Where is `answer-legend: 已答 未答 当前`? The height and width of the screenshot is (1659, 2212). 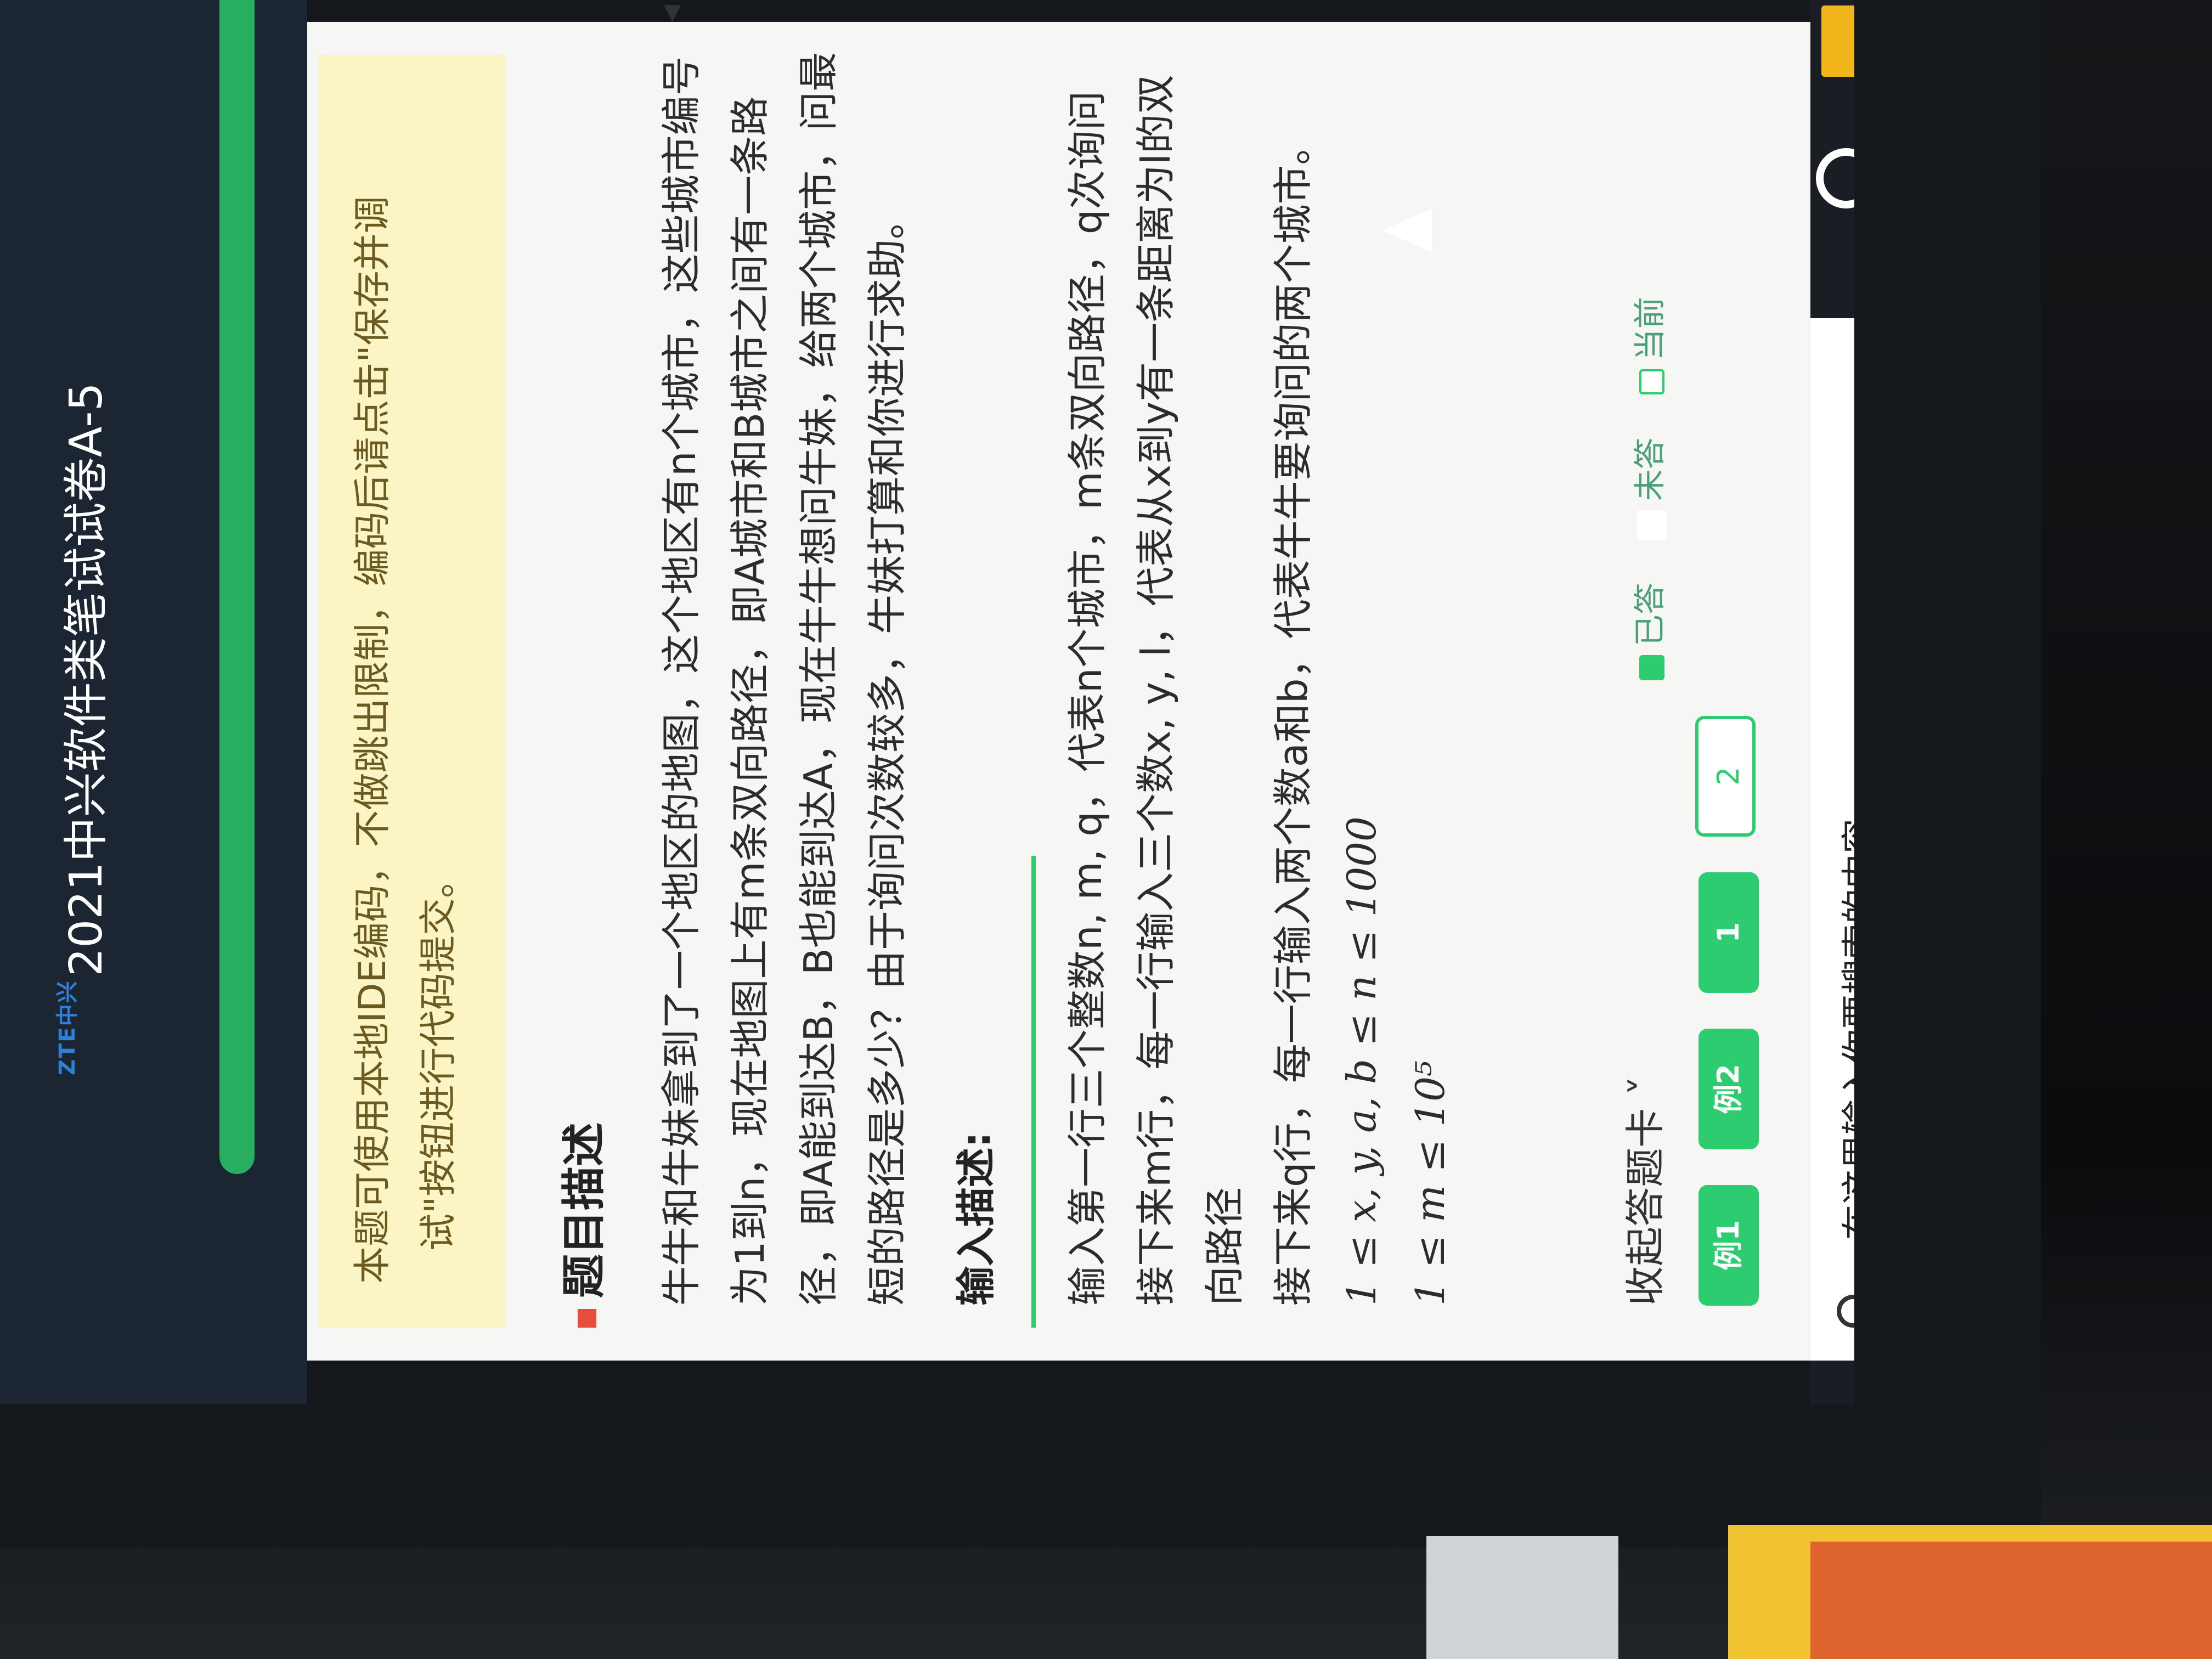
answer-legend: 已答 未答 当前 is located at coordinates (1647, 505).